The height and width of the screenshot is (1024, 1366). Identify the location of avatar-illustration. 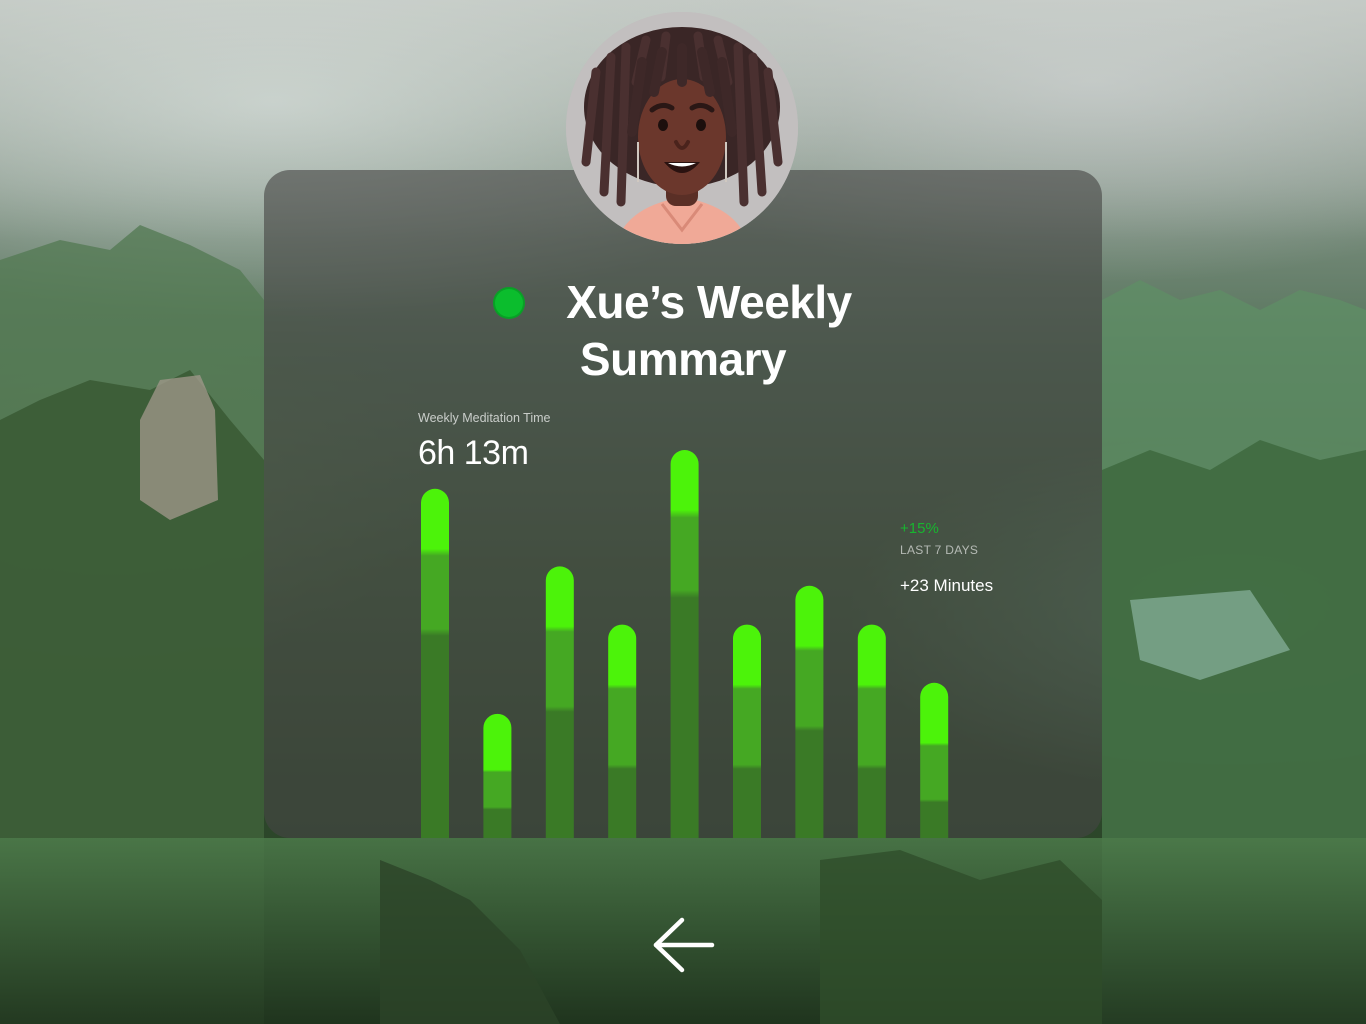
(682, 128).